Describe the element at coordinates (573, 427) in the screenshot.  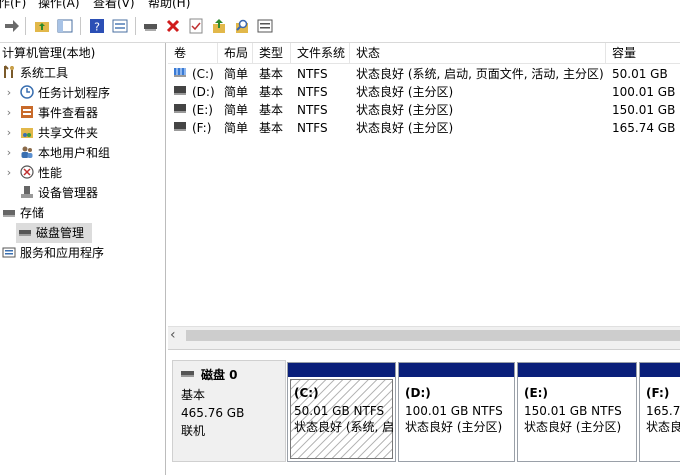
I see `partition-status: 状态良好 (主分区)` at that location.